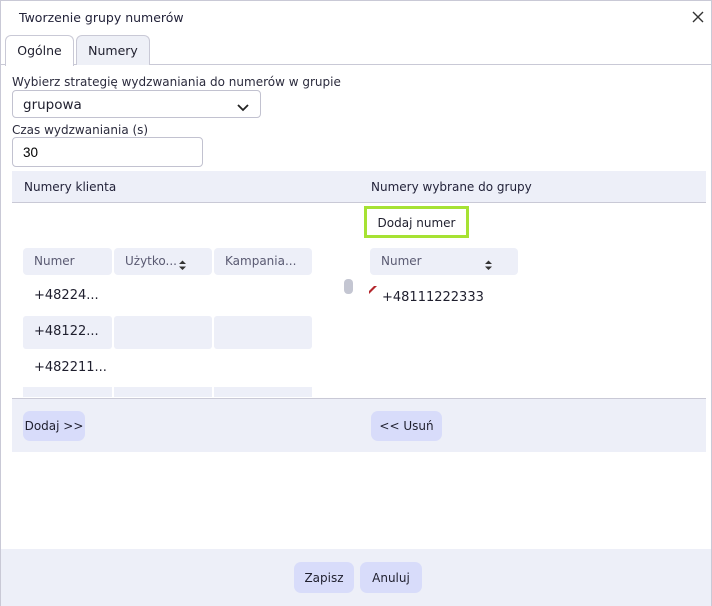  Describe the element at coordinates (80, 130) in the screenshot. I see `time-label: Czas wydzwaniania (s)` at that location.